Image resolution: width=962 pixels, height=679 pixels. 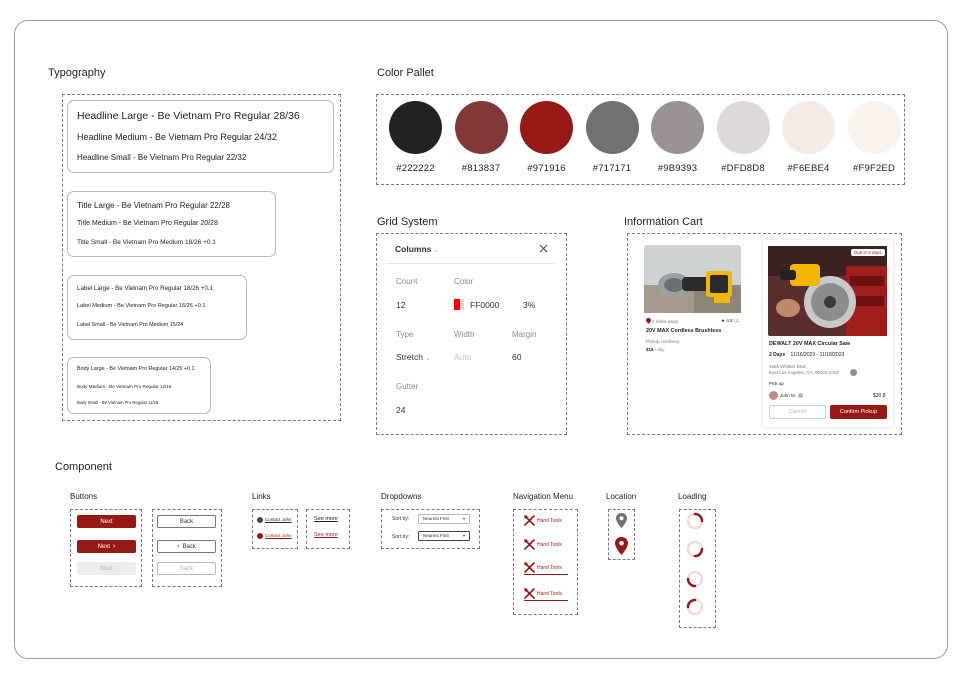 I want to click on see-more-link-active: See more, so click(x=326, y=535).